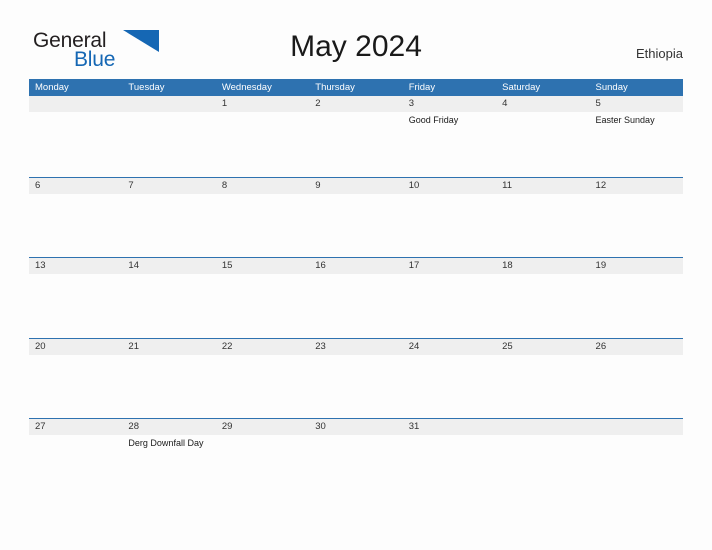 The width and height of the screenshot is (712, 550). I want to click on day-number: 26, so click(601, 346).